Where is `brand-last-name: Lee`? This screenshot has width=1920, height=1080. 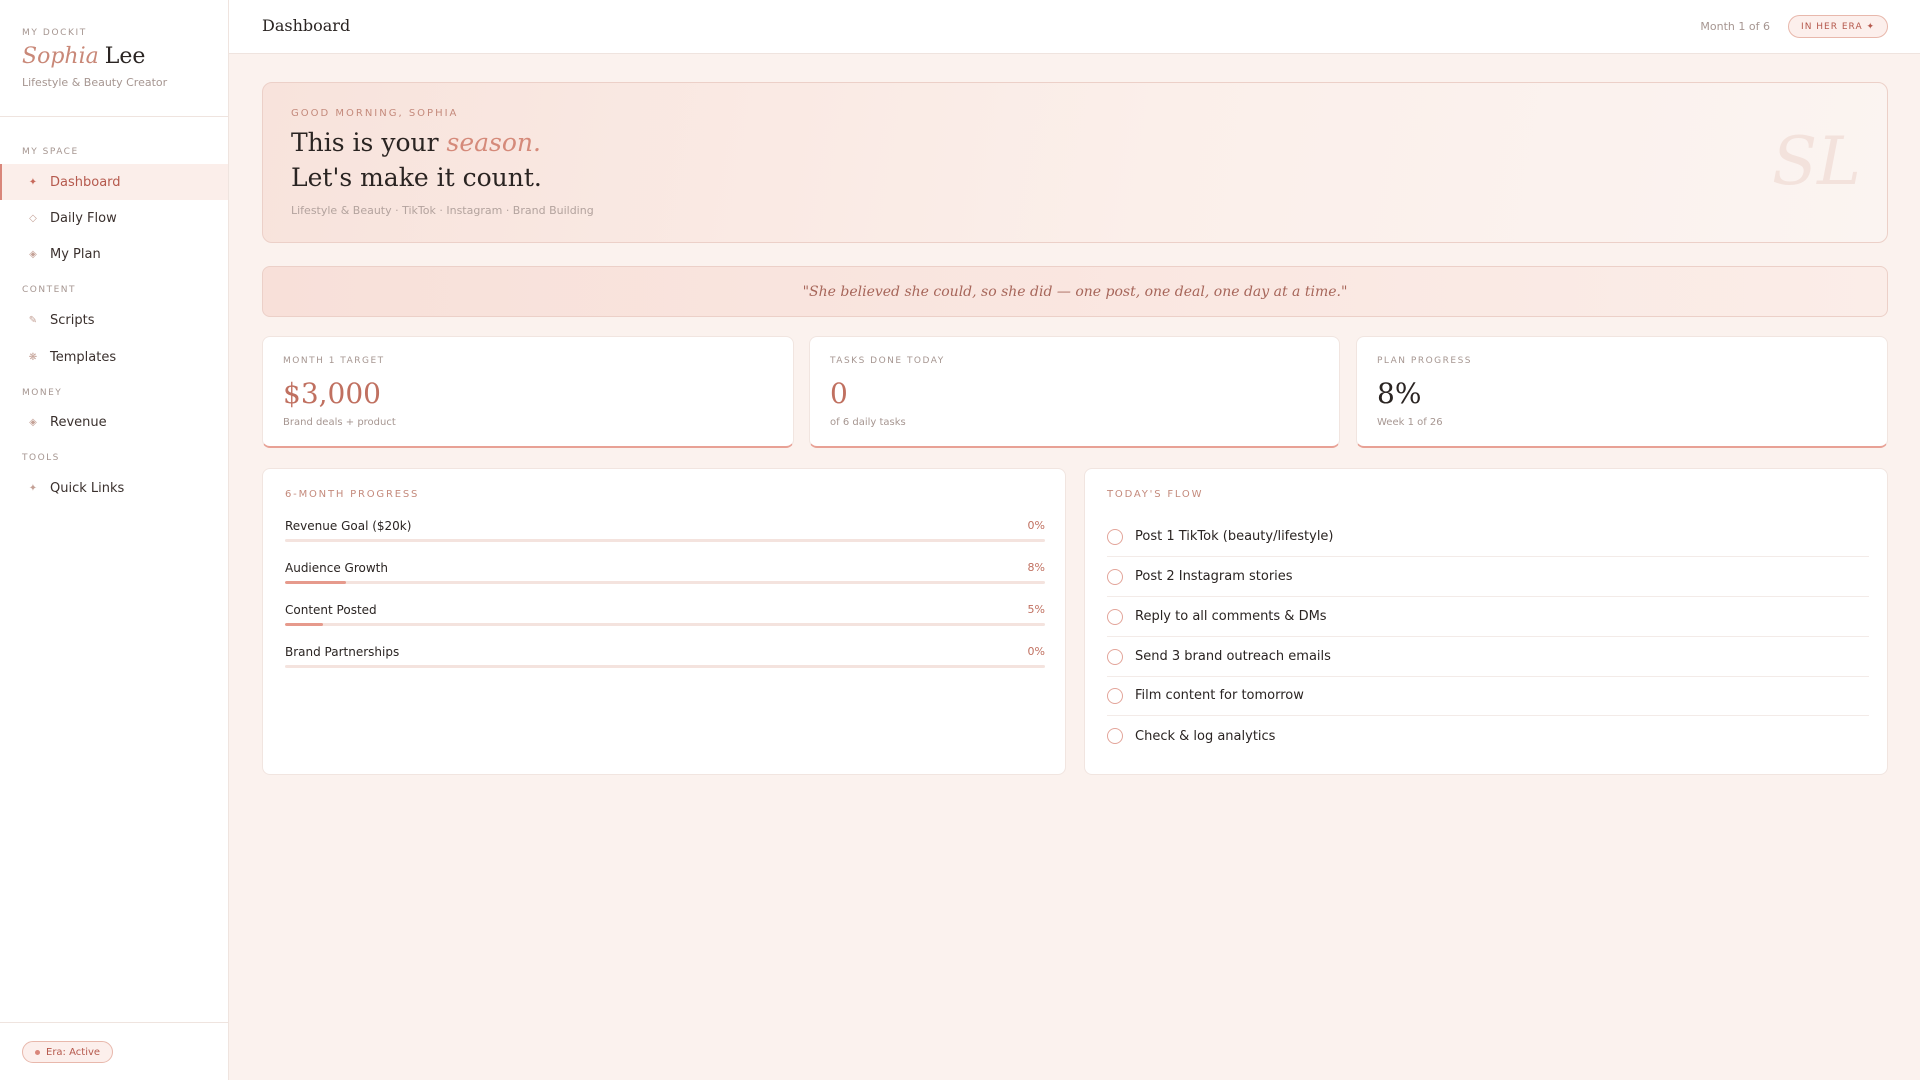 brand-last-name: Lee is located at coordinates (125, 56).